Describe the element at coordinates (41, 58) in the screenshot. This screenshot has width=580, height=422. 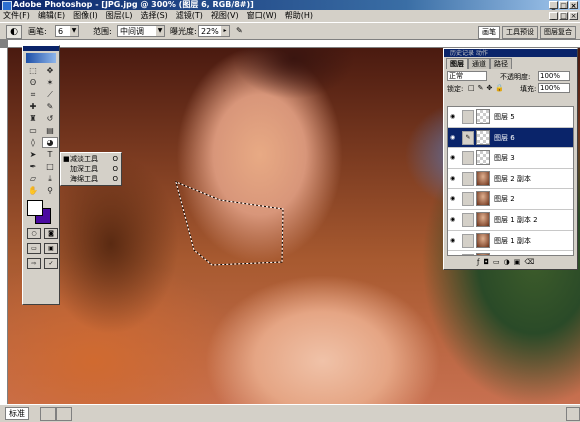
I see `photoshop-logo` at that location.